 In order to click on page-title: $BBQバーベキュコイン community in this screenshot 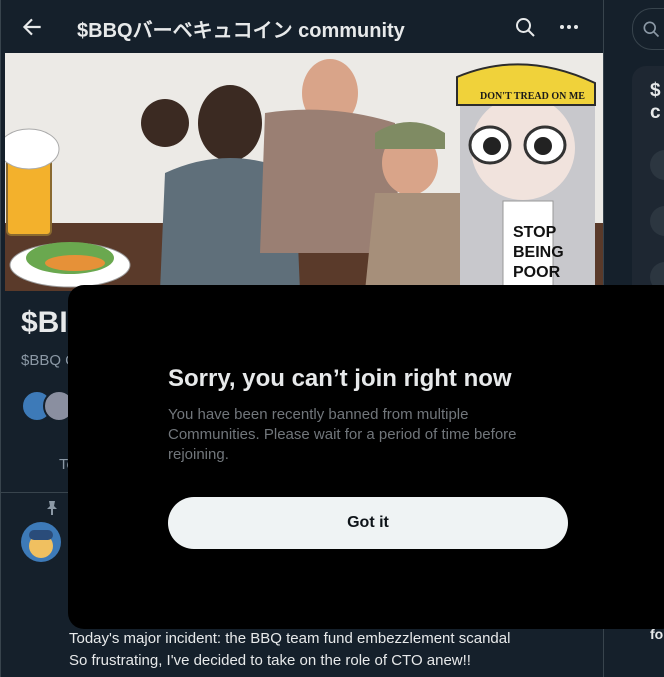, I will do `click(241, 31)`.